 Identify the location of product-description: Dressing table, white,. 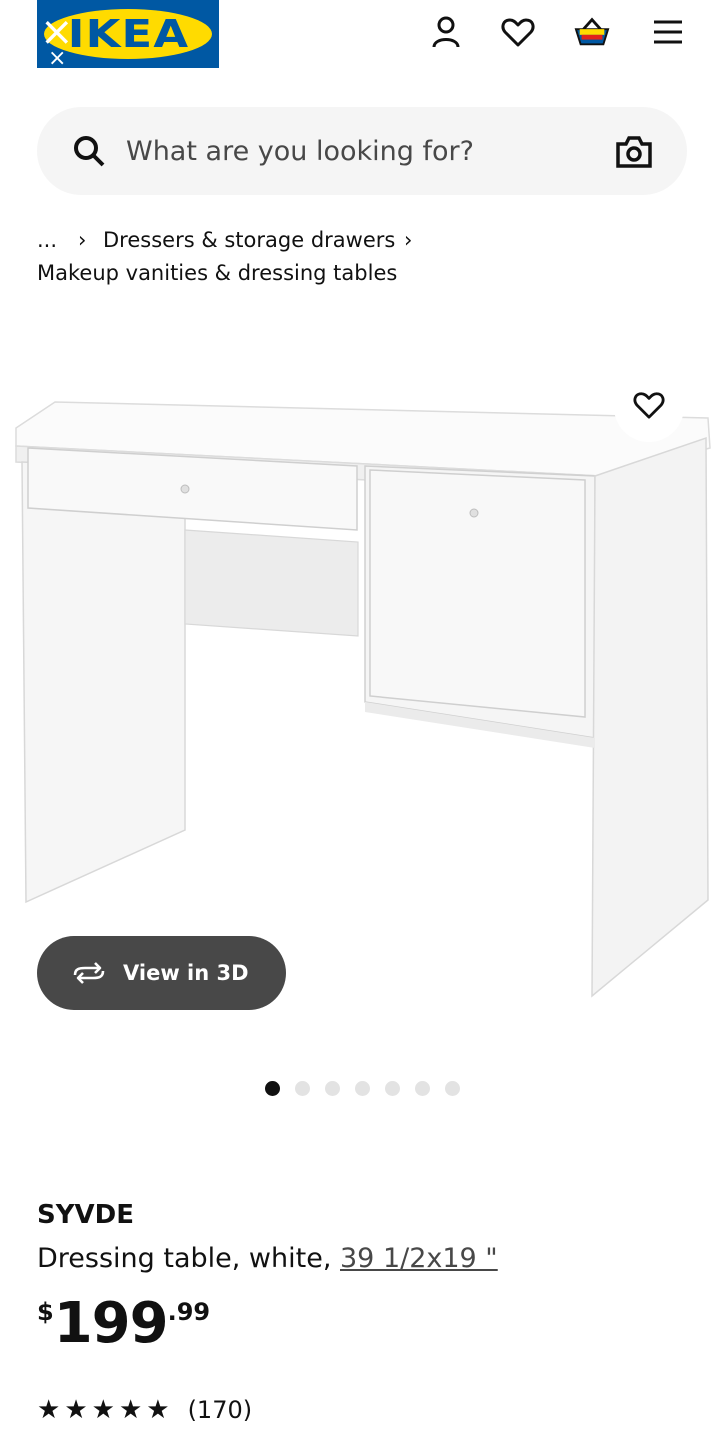
(184, 1258).